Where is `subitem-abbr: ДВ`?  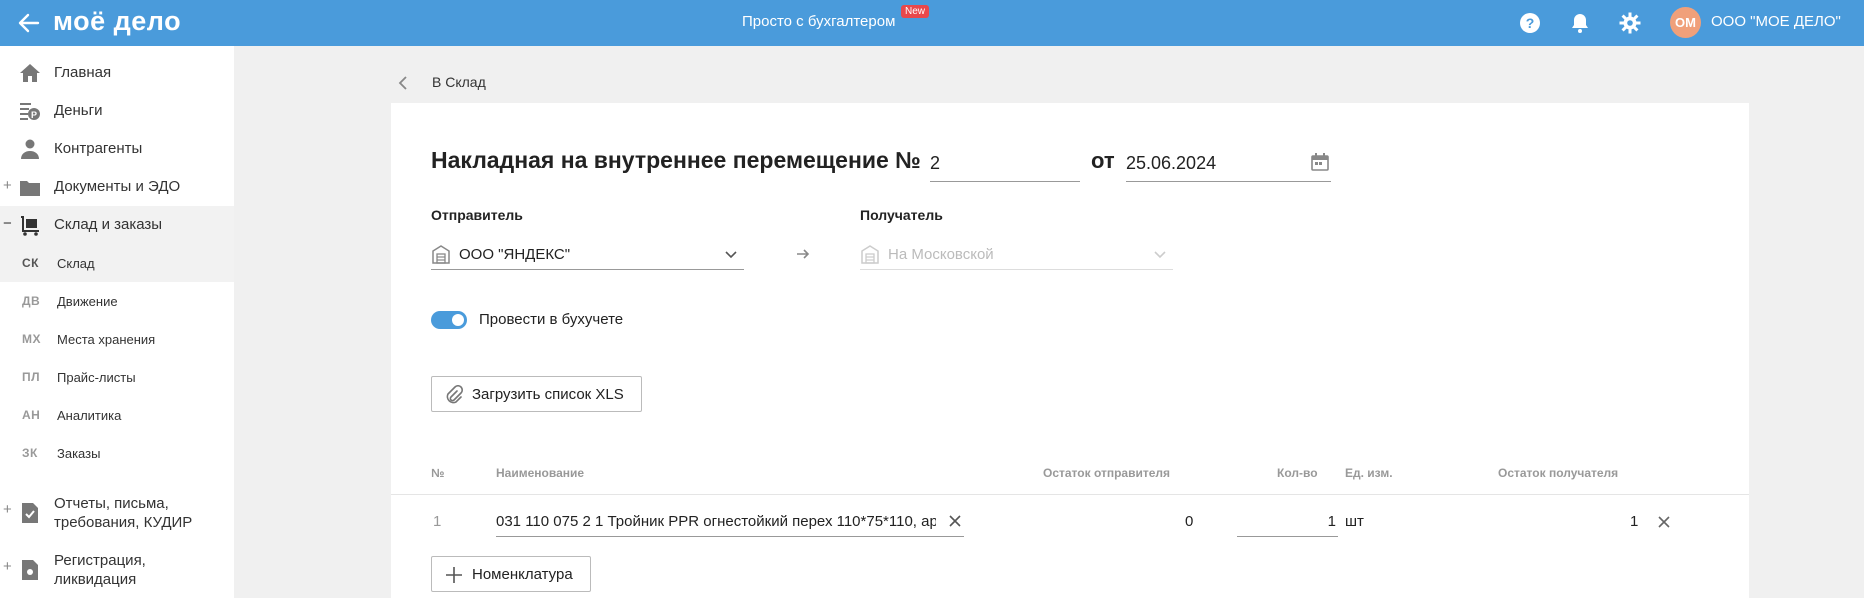 subitem-abbr: ДВ is located at coordinates (31, 301).